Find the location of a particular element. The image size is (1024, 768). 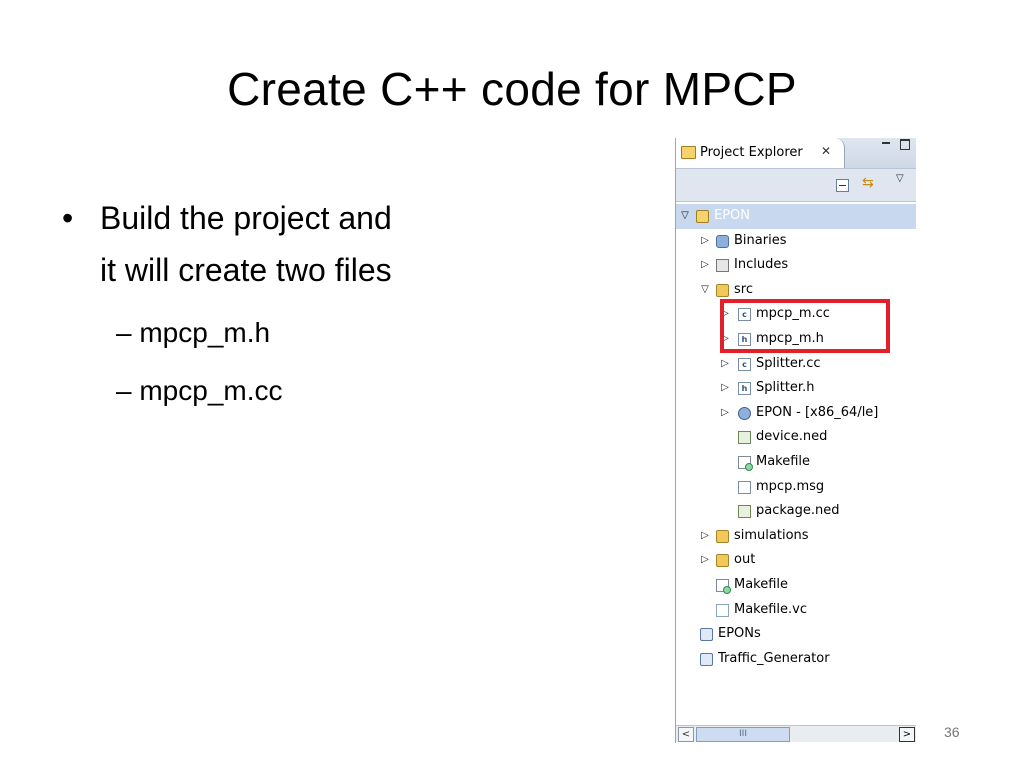

tree-item-label: out is located at coordinates (745, 560).